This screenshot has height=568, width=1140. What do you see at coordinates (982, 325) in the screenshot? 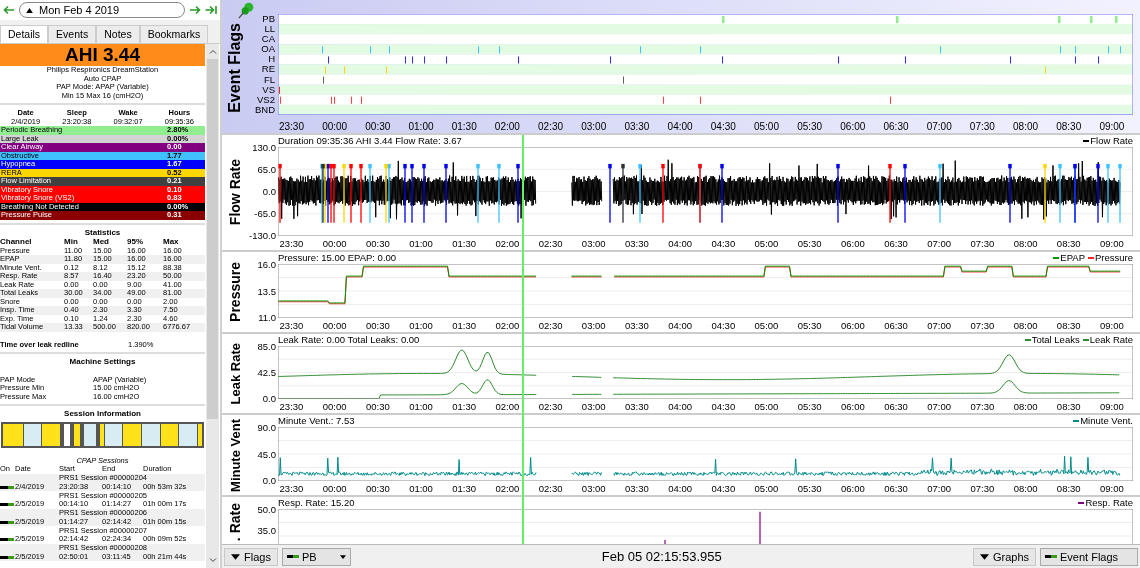
I see `axis-tick-label: 07:30` at bounding box center [982, 325].